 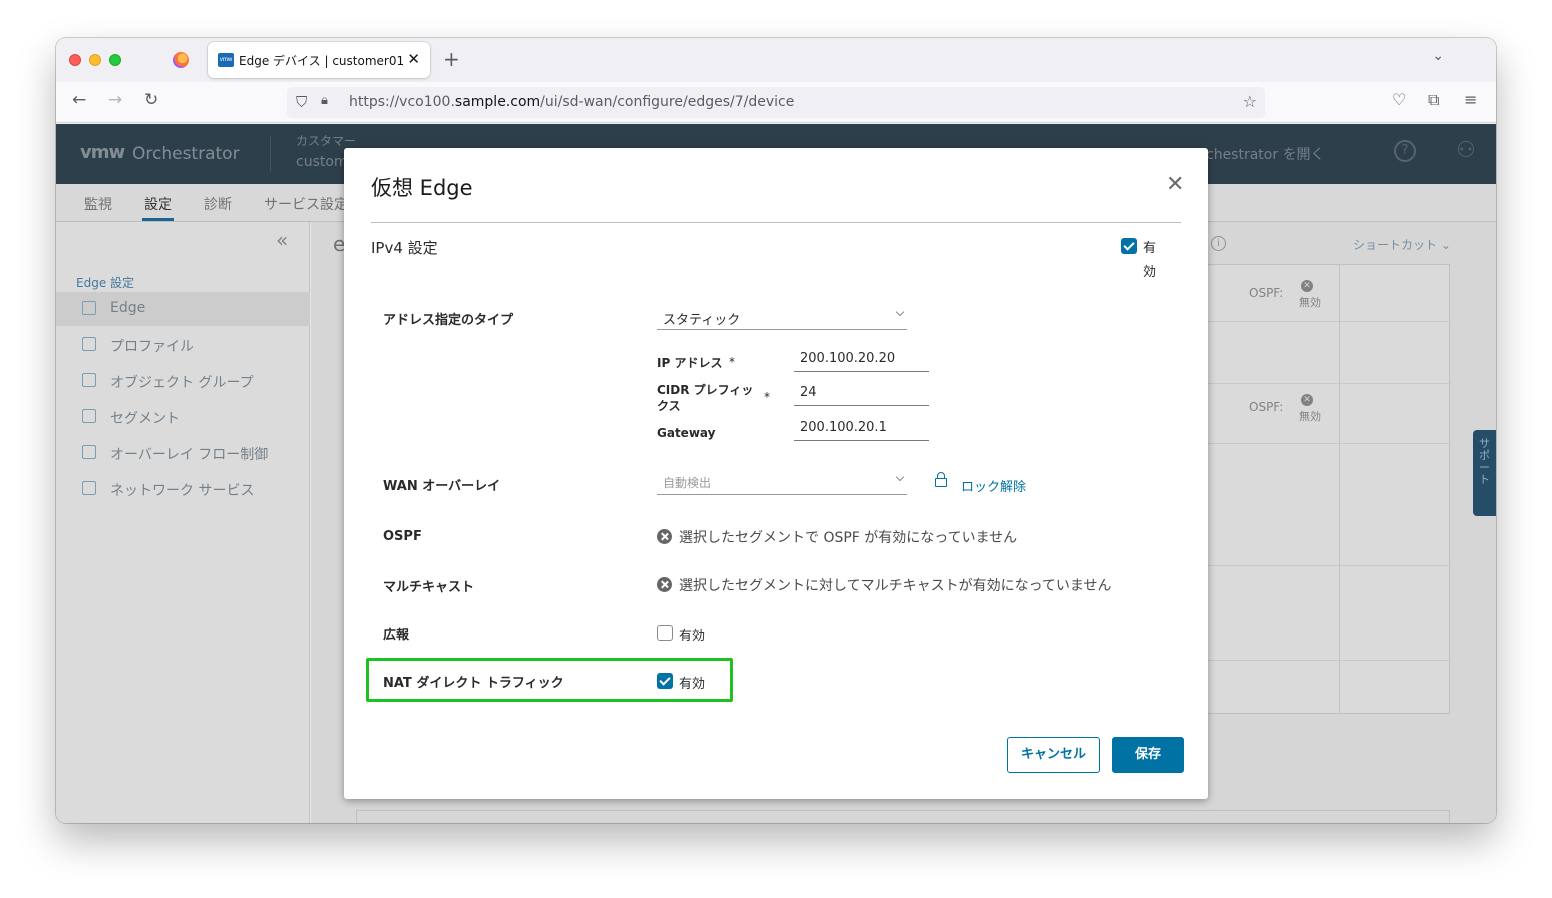 What do you see at coordinates (115, 60) in the screenshot?
I see `maximize-window-button` at bounding box center [115, 60].